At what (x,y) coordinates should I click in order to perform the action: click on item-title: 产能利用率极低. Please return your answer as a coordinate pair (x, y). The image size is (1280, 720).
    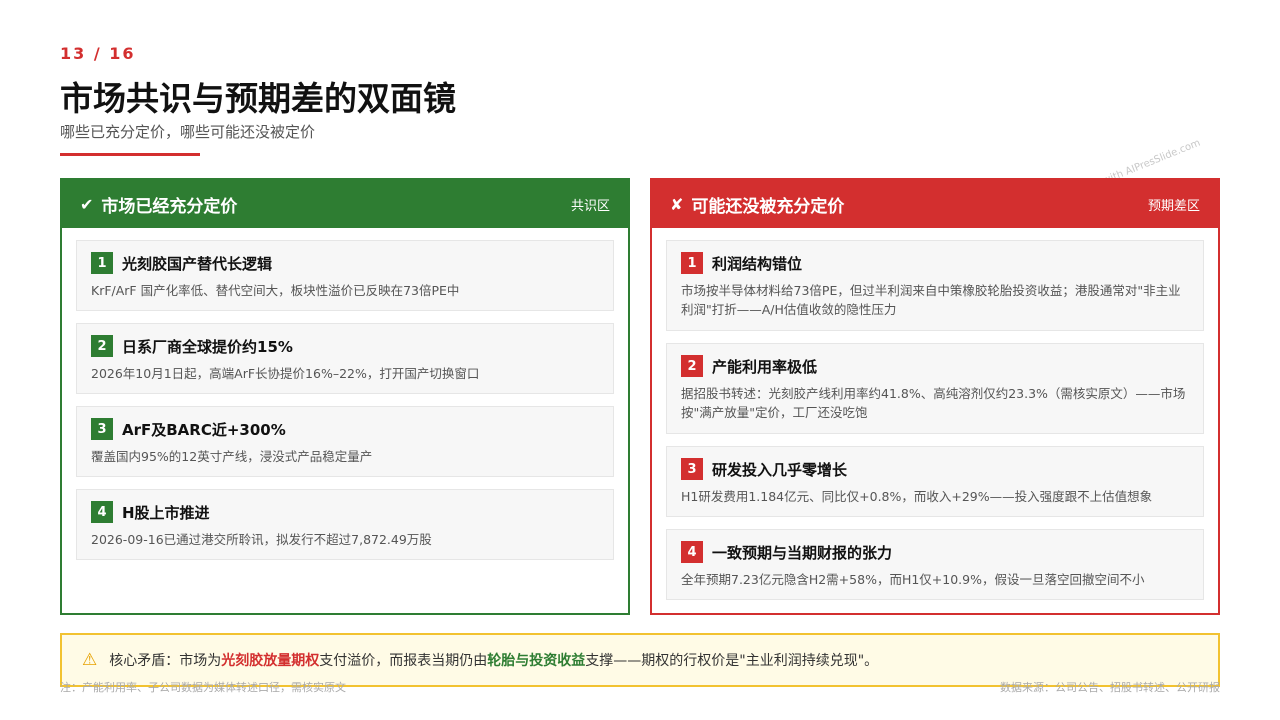
    Looking at the image, I should click on (765, 366).